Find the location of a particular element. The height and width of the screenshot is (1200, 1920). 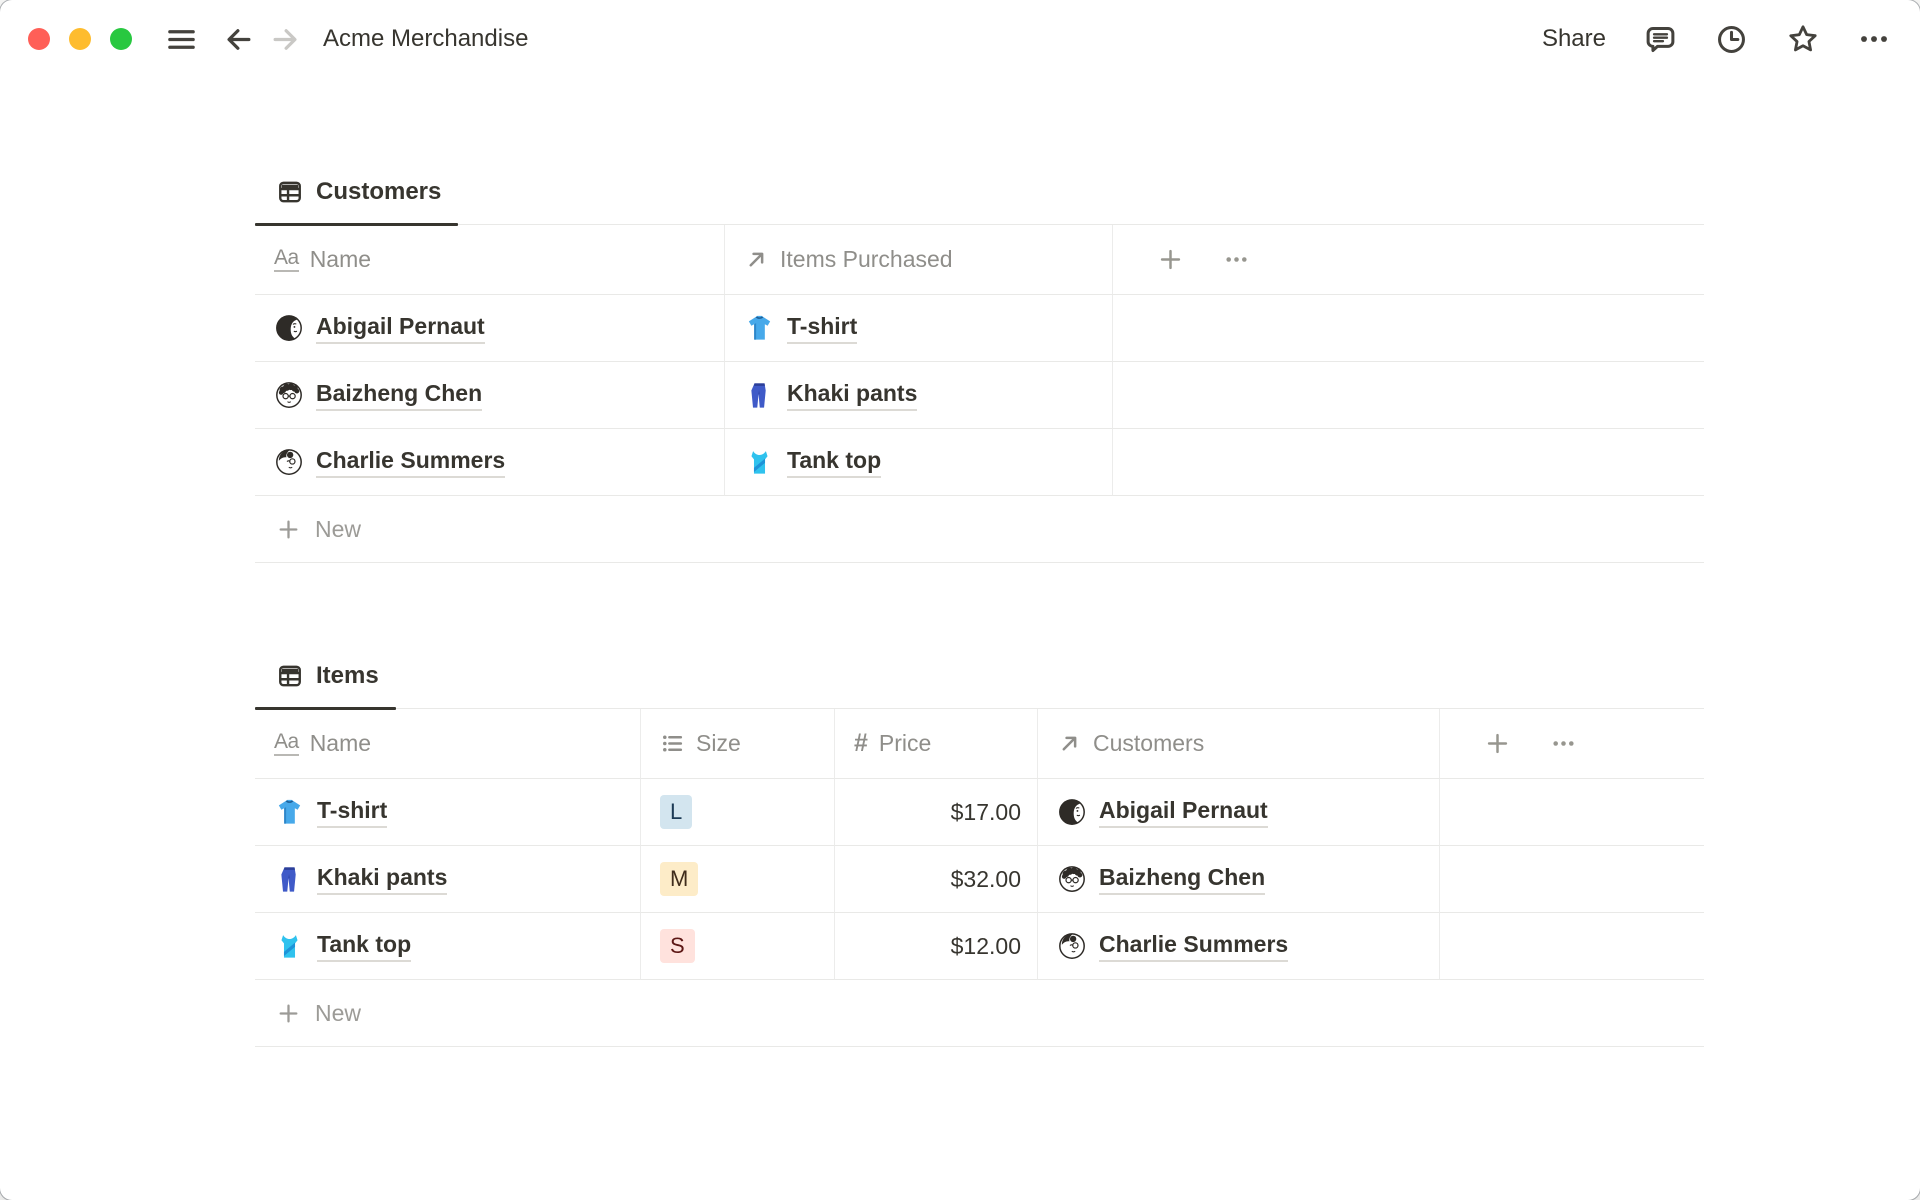

customers-cell: Baizheng Chen is located at coordinates (1239, 879).